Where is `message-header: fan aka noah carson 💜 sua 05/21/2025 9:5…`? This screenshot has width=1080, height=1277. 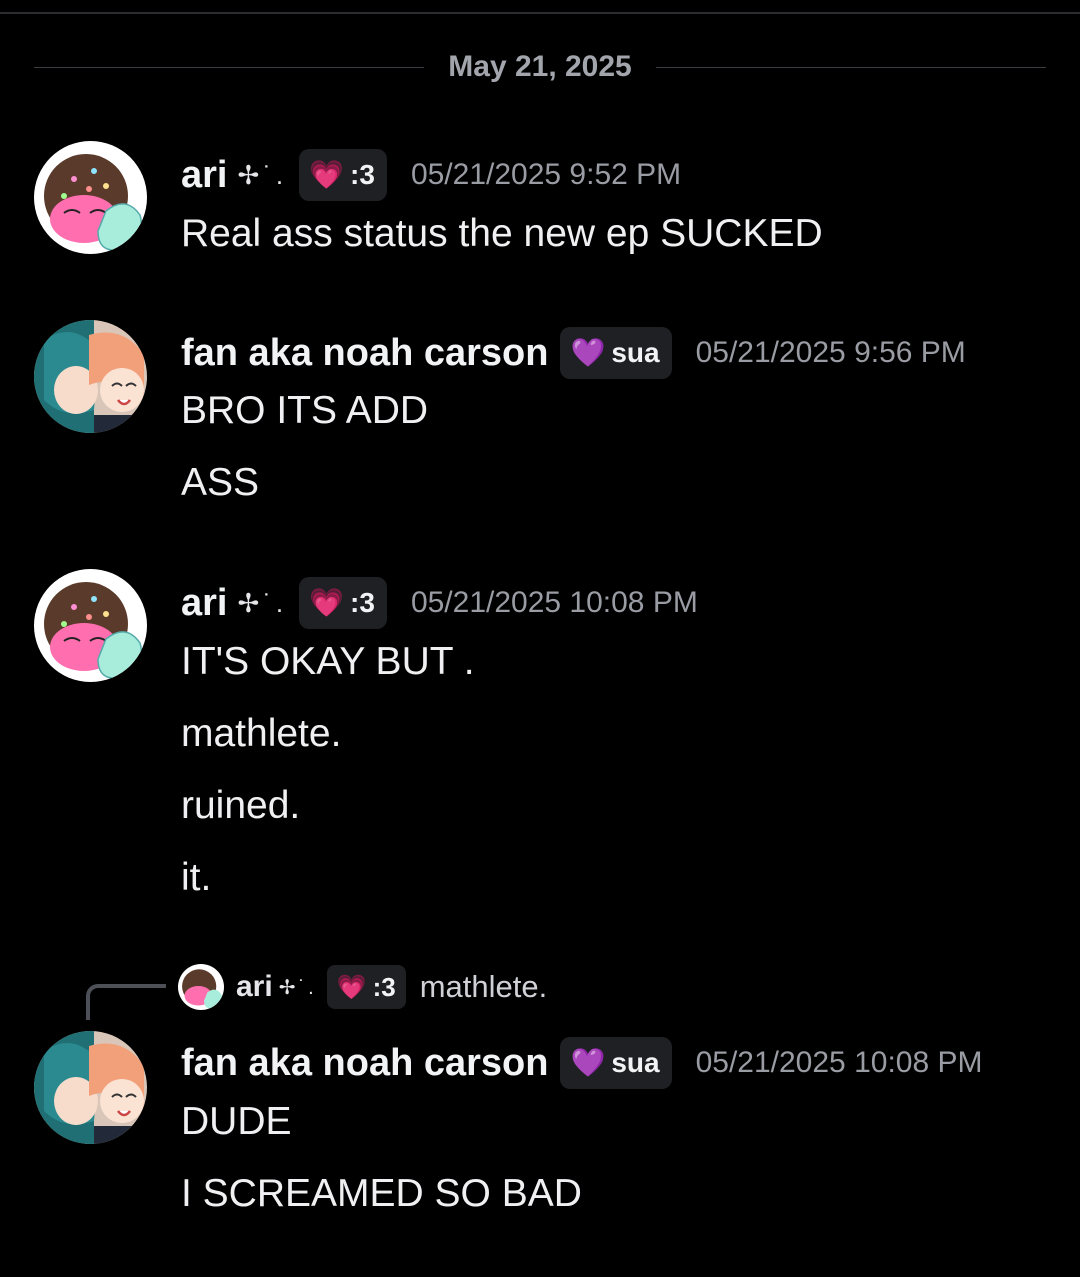 message-header: fan aka noah carson 💜 sua 05/21/2025 9:5… is located at coordinates (573, 353).